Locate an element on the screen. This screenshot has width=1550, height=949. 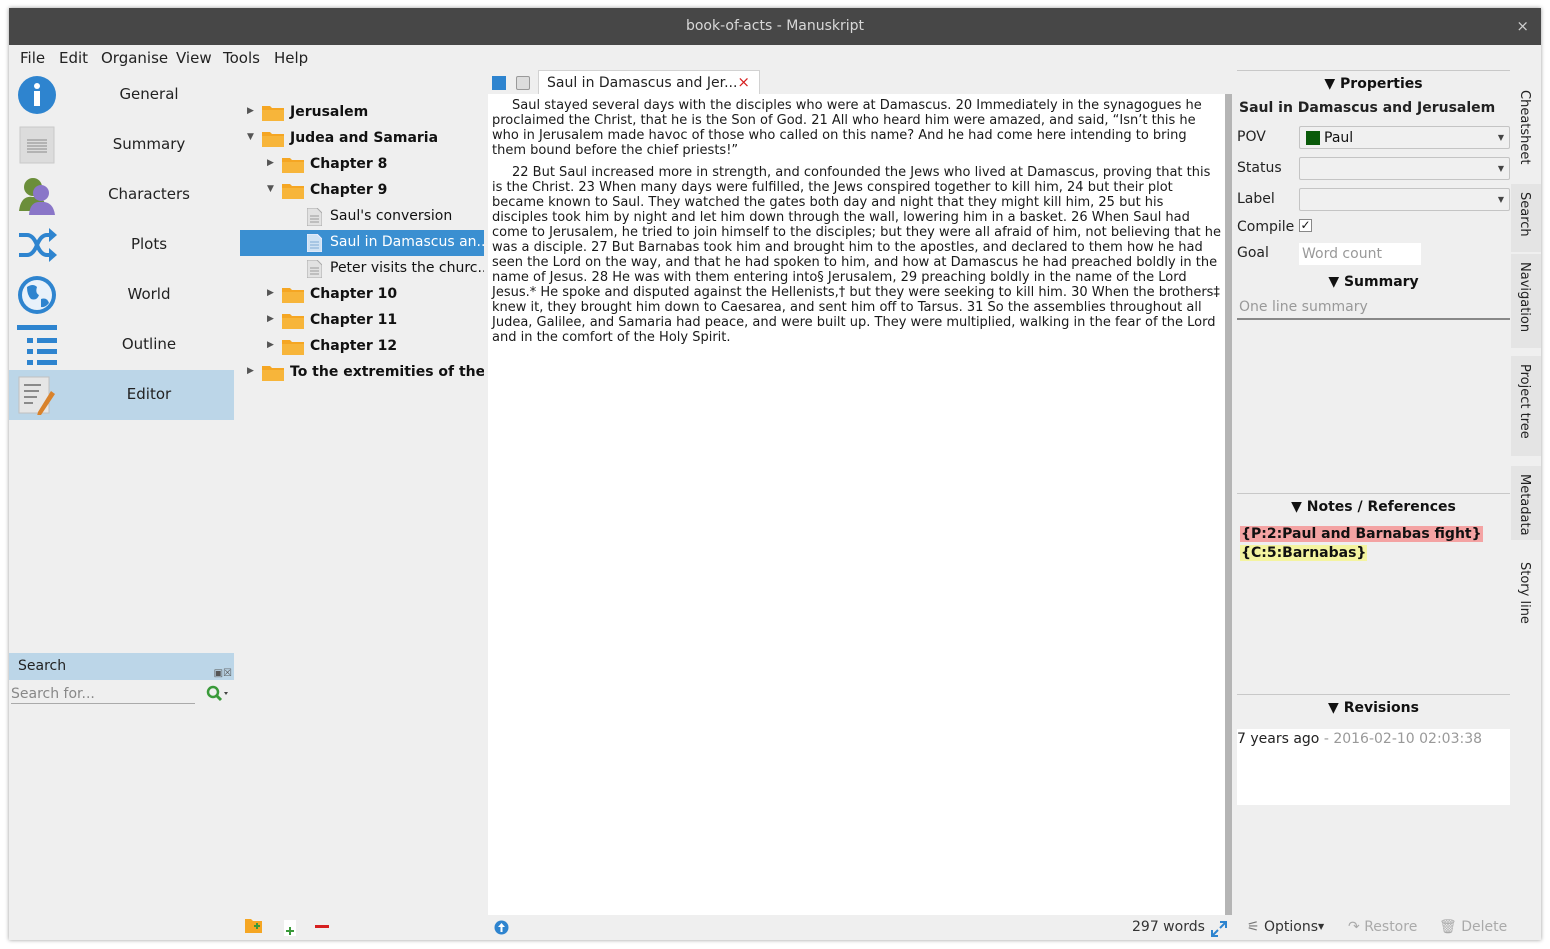
tree-item-chapter-12: ▶ Chapter 12 is located at coordinates (362, 347).